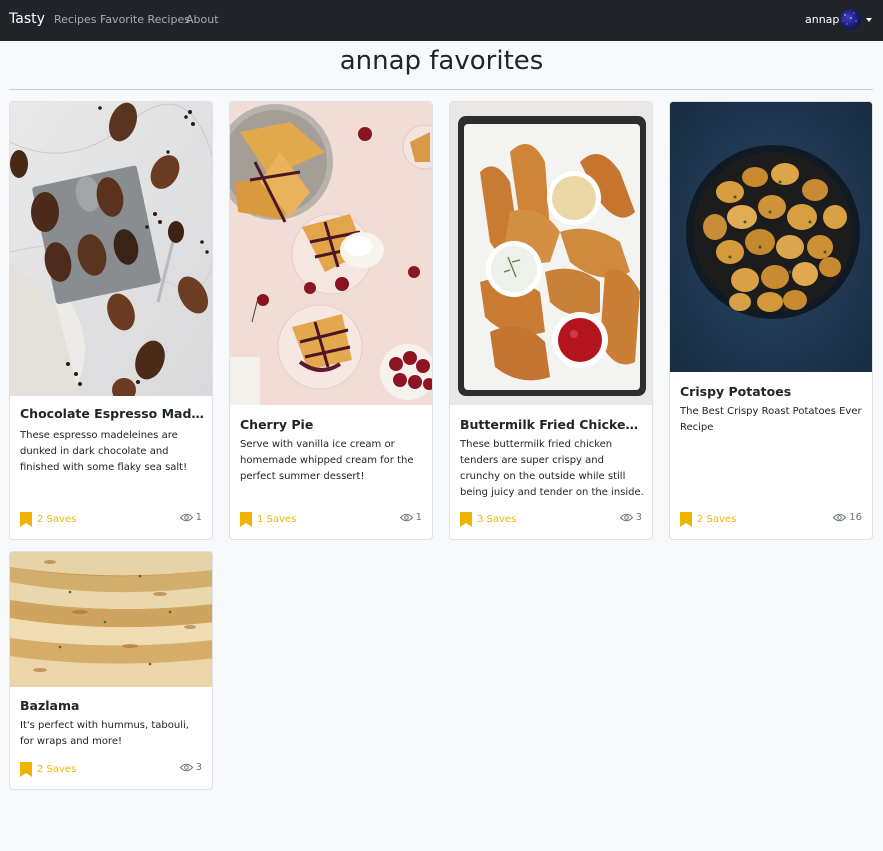  Describe the element at coordinates (771, 237) in the screenshot. I see `roast-potatoes-photo` at that location.